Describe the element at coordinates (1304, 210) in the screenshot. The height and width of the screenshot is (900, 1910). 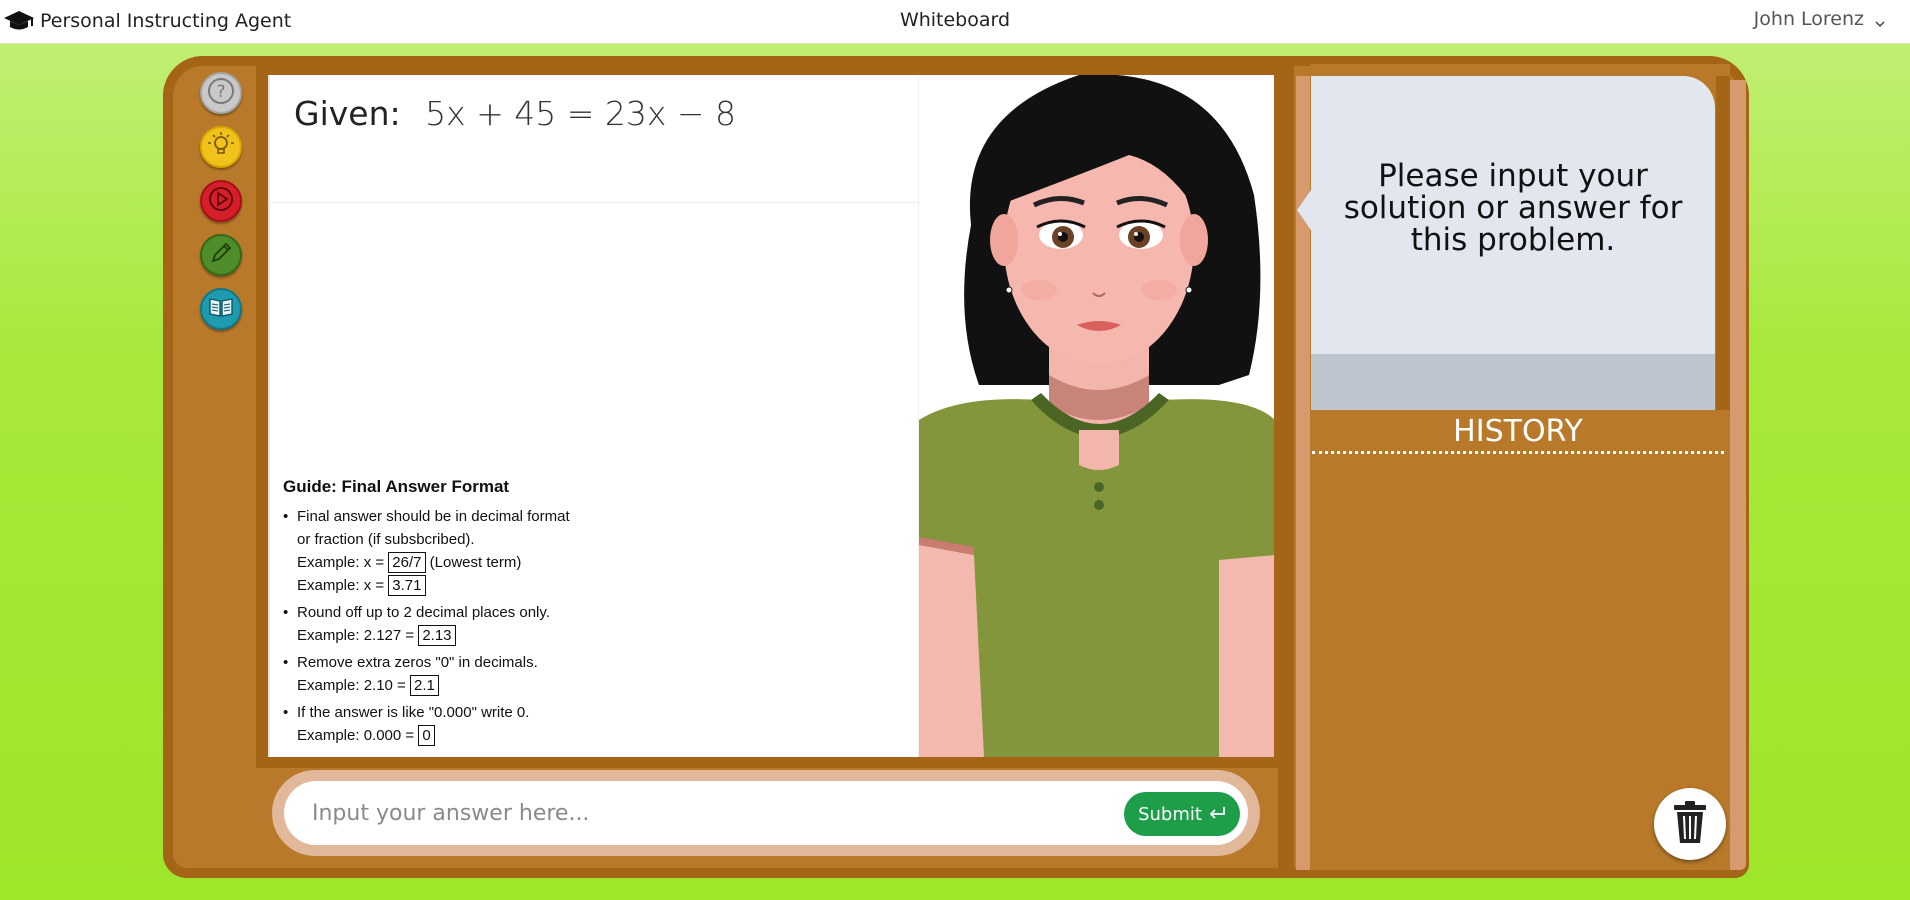
I see `speech-pointer` at that location.